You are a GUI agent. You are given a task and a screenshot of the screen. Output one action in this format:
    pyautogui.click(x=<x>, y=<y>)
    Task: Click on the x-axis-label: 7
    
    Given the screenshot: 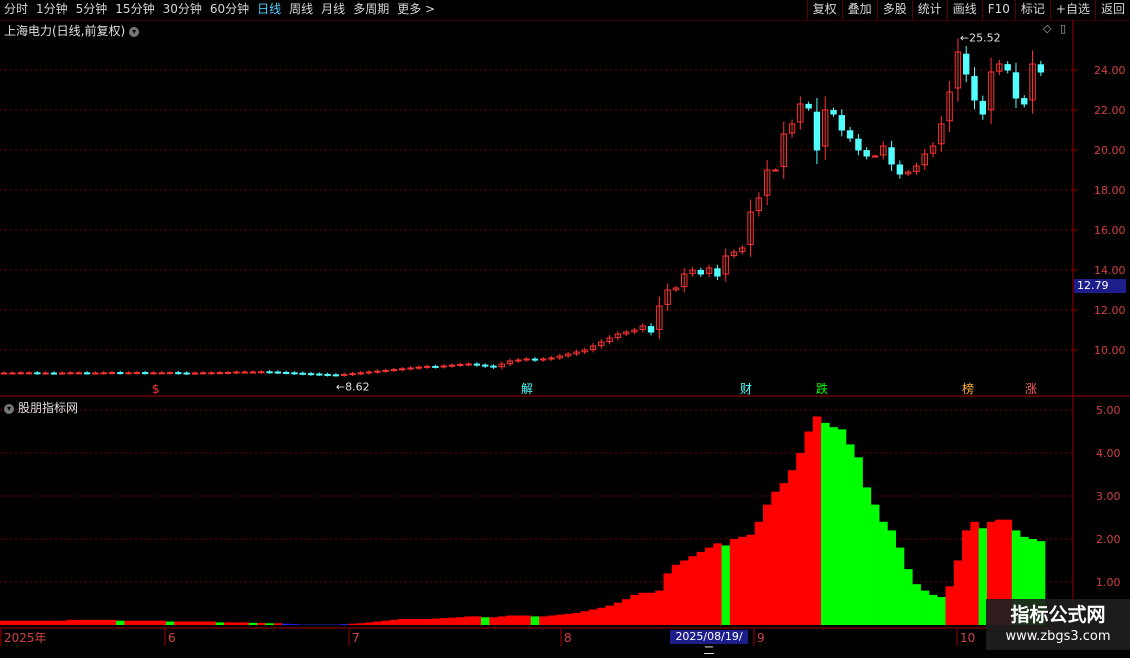 What is the action you would take?
    pyautogui.click(x=356, y=638)
    